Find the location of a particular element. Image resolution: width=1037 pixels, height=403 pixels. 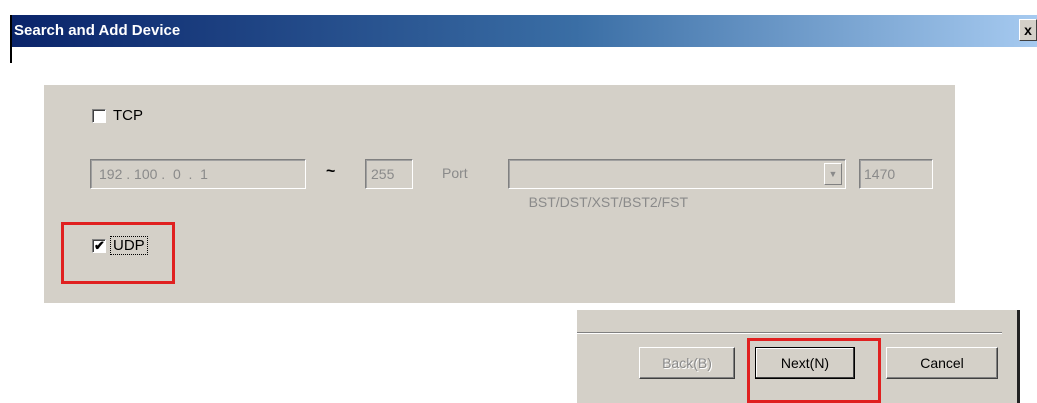

udp-highlight-box is located at coordinates (118, 253).